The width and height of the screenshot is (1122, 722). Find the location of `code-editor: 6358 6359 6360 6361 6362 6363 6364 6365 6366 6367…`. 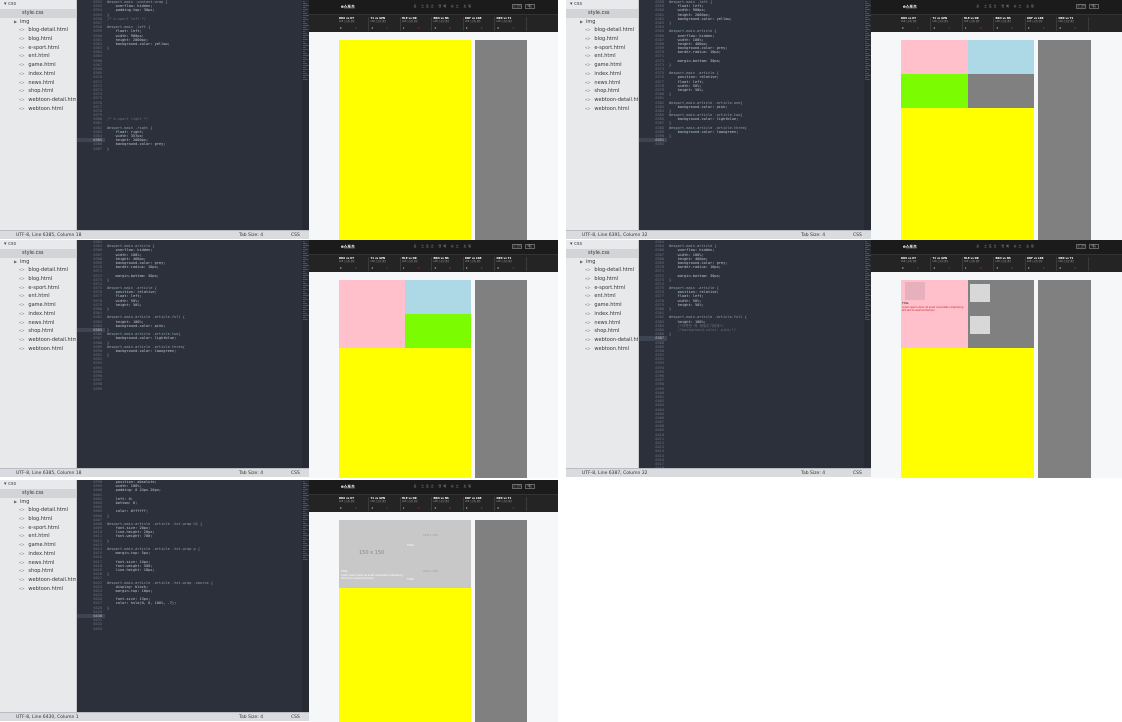

code-editor: 6358 6359 6360 6361 6362 6363 6364 6365 6366 6367… is located at coordinates (755, 115).